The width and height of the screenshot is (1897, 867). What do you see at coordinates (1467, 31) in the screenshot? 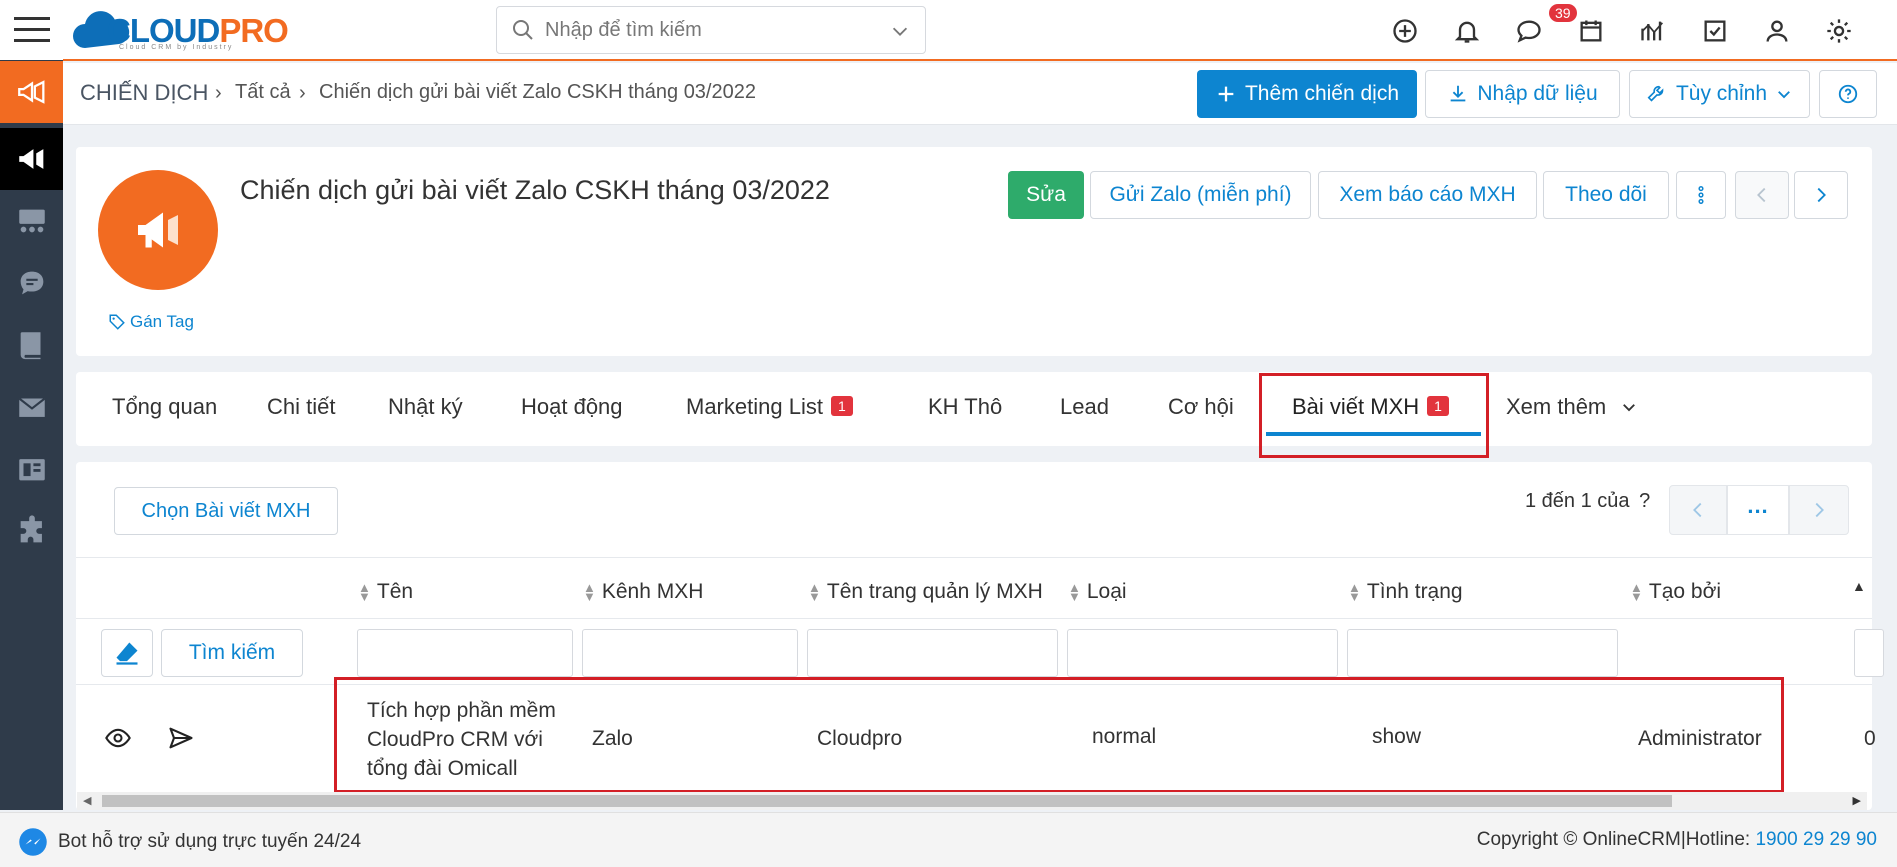
I see `bell-icon` at bounding box center [1467, 31].